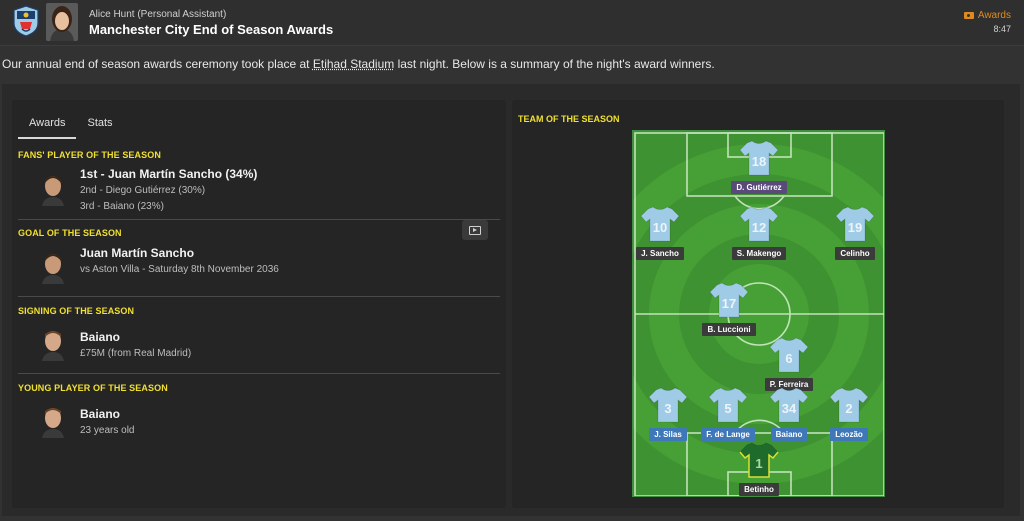 The width and height of the screenshot is (1024, 521). I want to click on shirt-icon: 2, so click(849, 405).